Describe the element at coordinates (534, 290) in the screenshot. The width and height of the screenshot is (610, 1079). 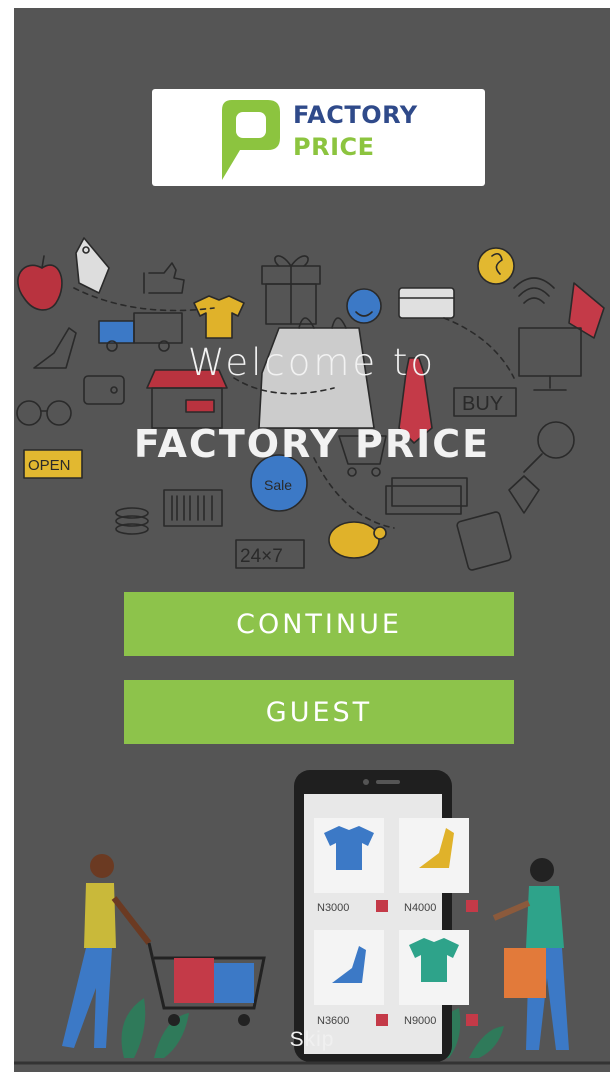
I see `wifi-icon` at that location.